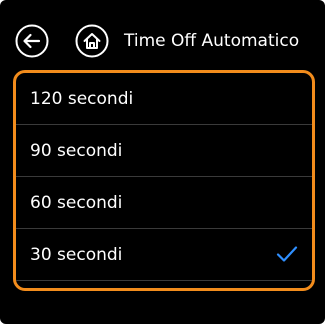  Describe the element at coordinates (287, 254) in the screenshot. I see `checkmark-icon` at that location.